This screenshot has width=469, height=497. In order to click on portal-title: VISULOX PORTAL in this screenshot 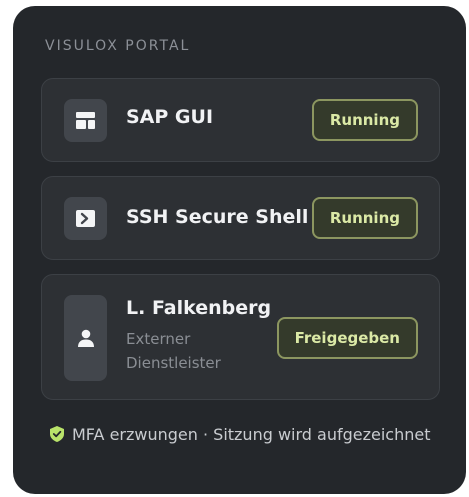, I will do `click(118, 46)`.